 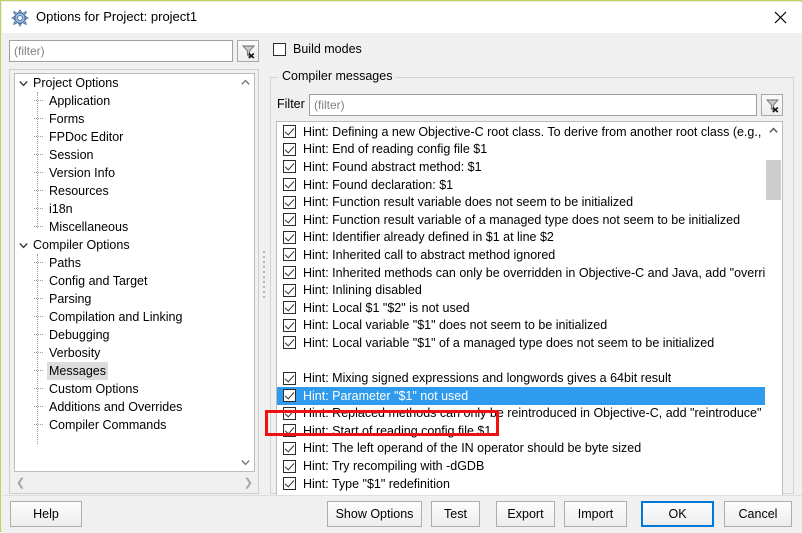 I want to click on import-button: Import, so click(x=595, y=514).